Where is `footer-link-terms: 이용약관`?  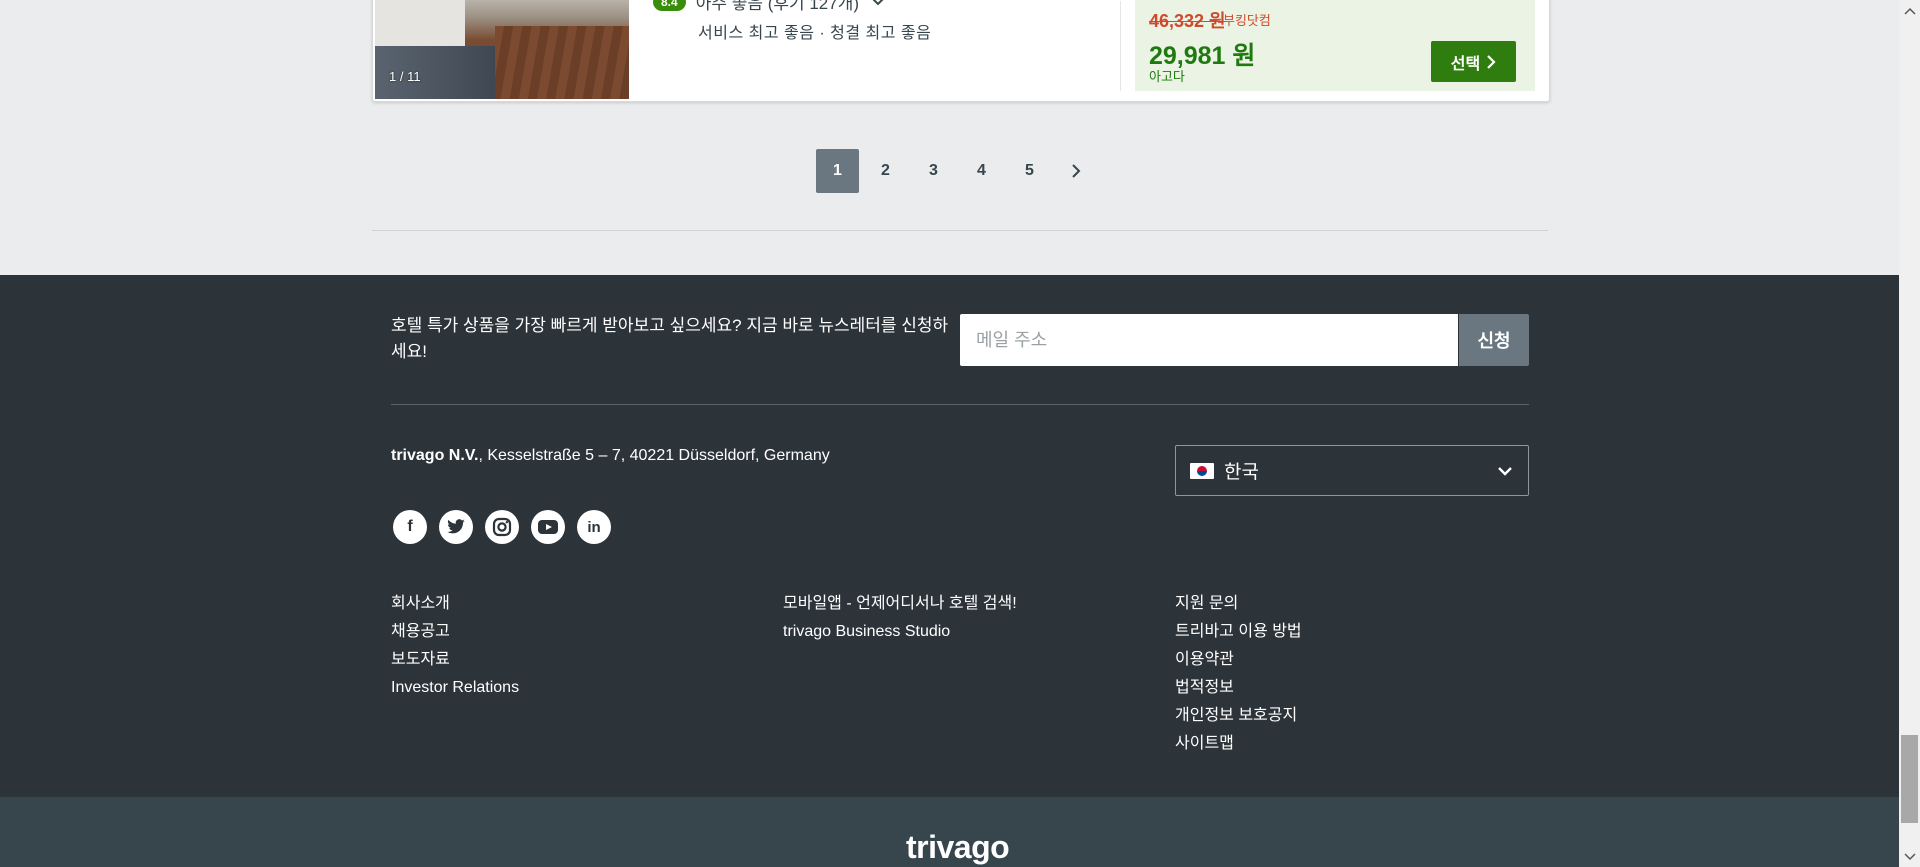 footer-link-terms: 이용약관 is located at coordinates (1238, 660).